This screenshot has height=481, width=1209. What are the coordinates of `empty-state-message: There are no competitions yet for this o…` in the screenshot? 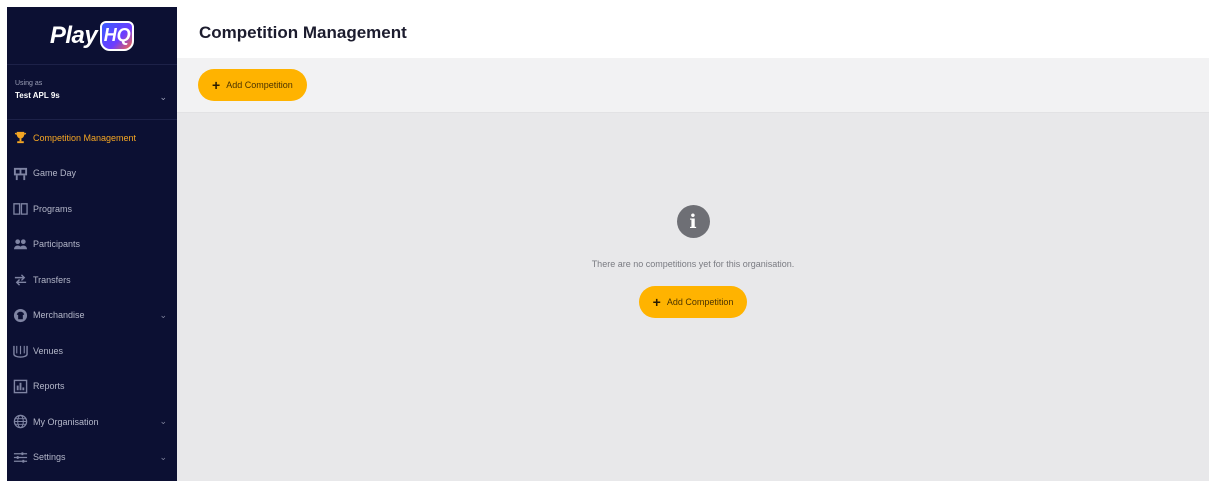 It's located at (693, 264).